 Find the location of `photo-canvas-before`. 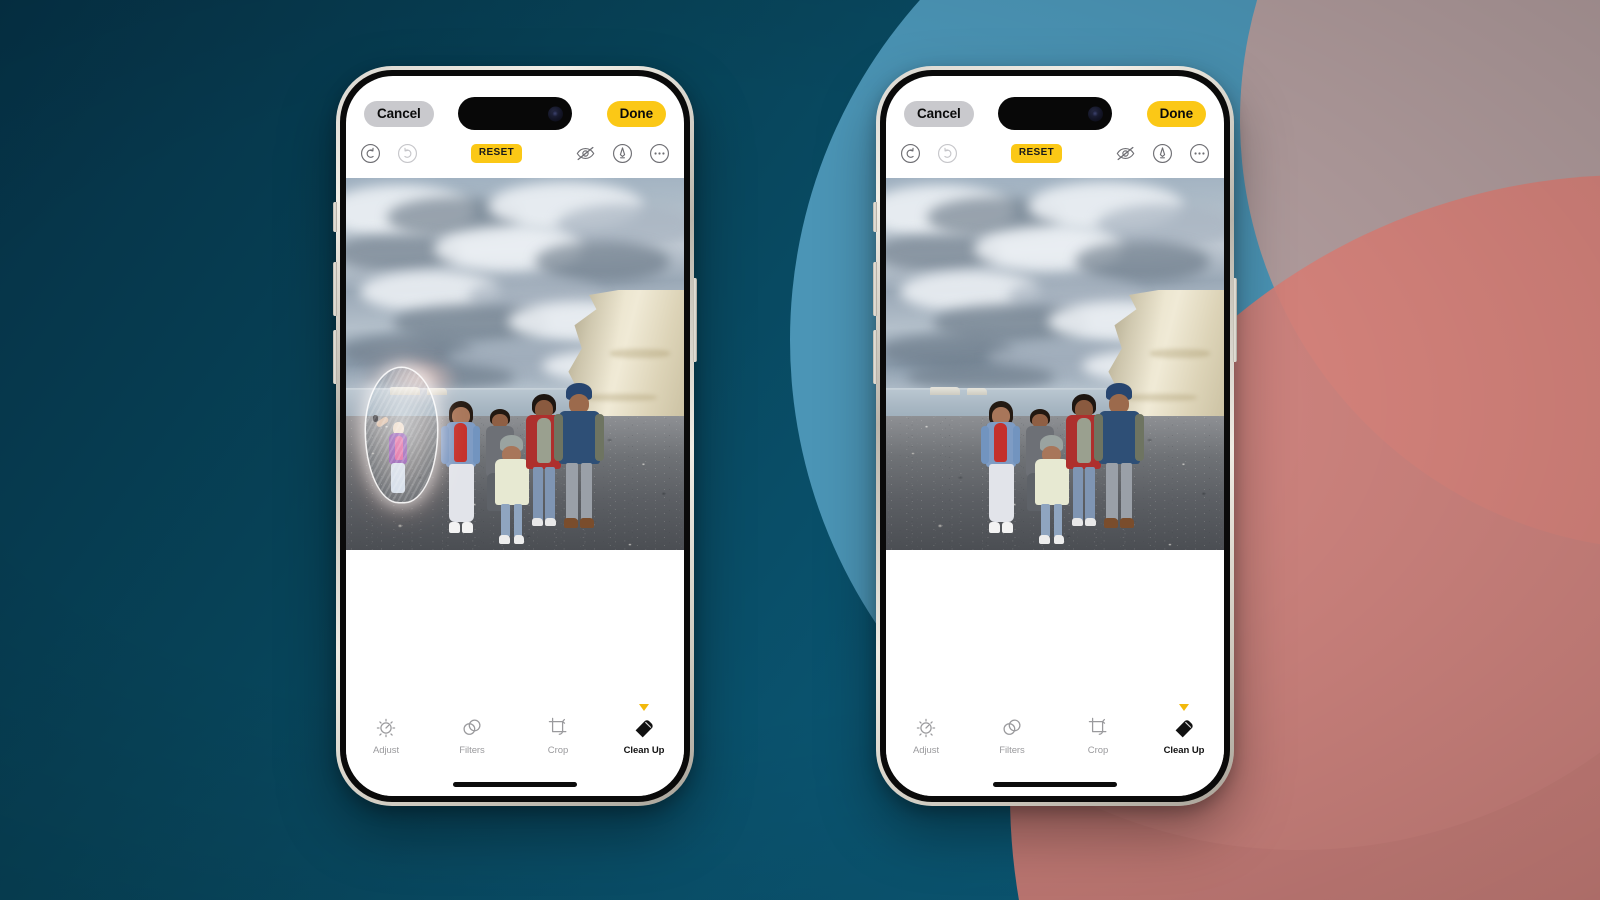

photo-canvas-before is located at coordinates (515, 364).